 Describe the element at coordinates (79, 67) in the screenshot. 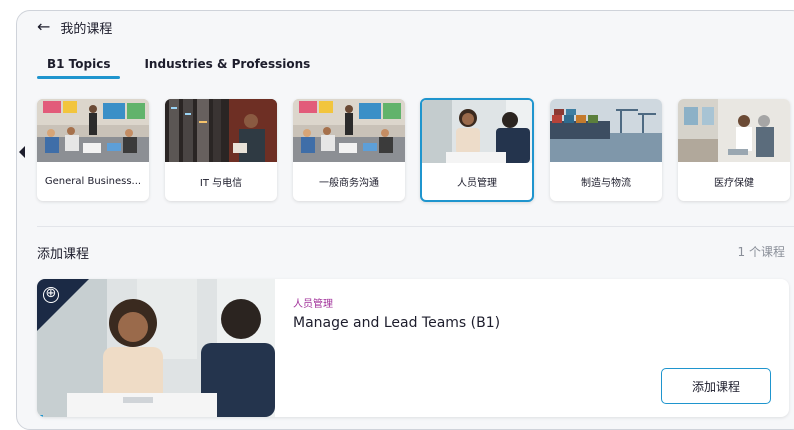

I see `tab-b1-topics: B1 Topics` at that location.